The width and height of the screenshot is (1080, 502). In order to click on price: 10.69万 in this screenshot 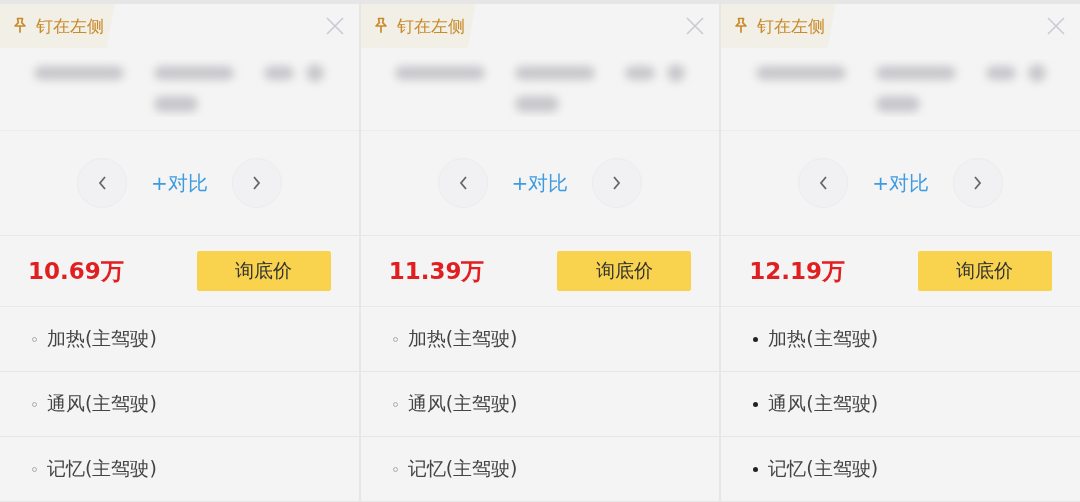, I will do `click(76, 271)`.